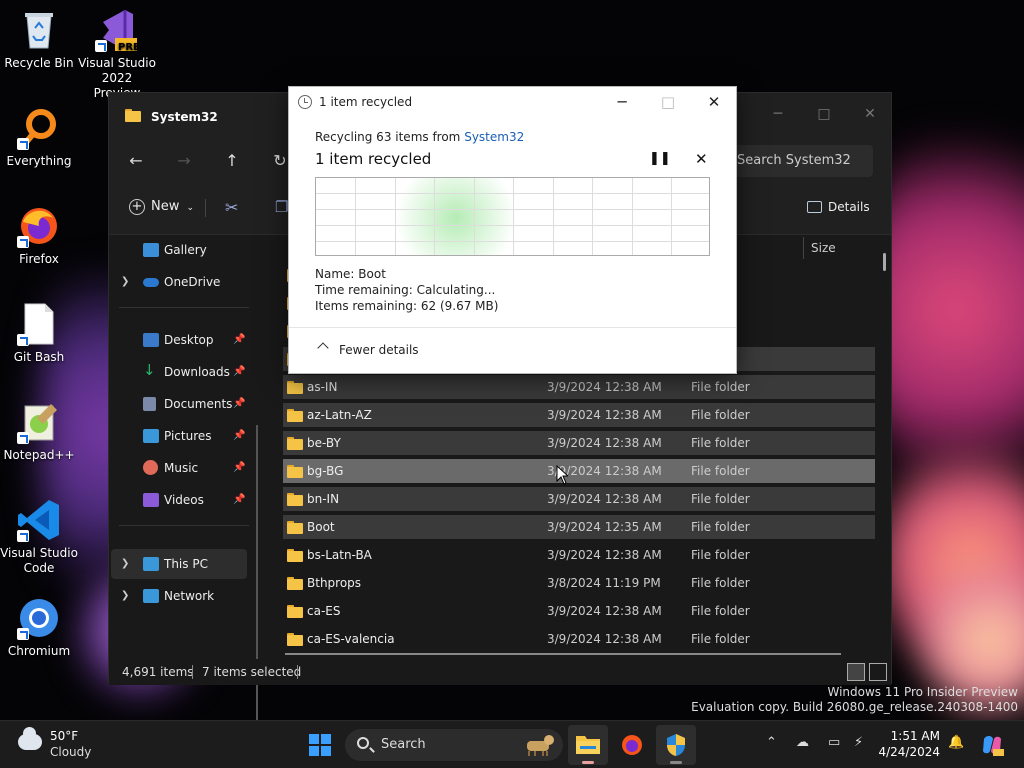  I want to click on sidebar-scrollbar, so click(257, 596).